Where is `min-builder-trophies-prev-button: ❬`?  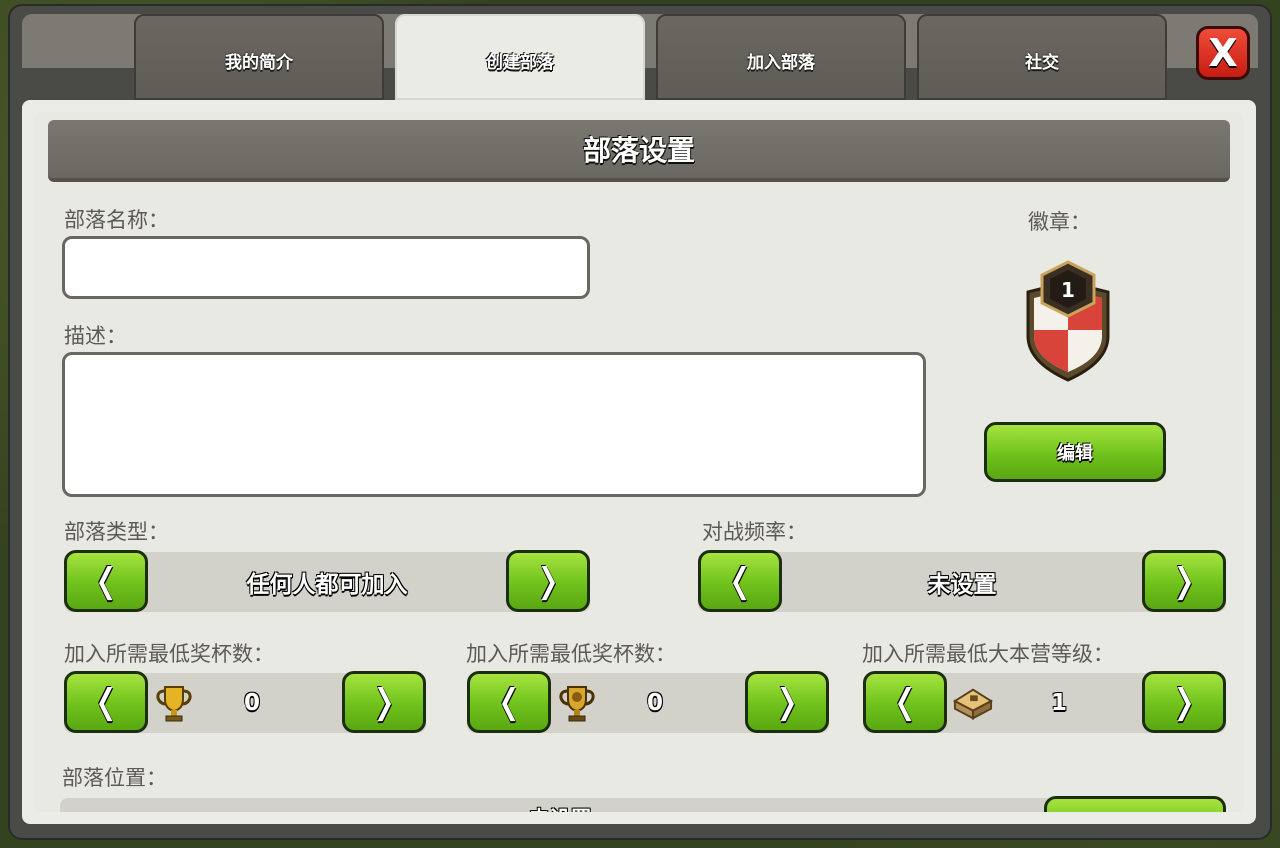
min-builder-trophies-prev-button: ❬ is located at coordinates (509, 702).